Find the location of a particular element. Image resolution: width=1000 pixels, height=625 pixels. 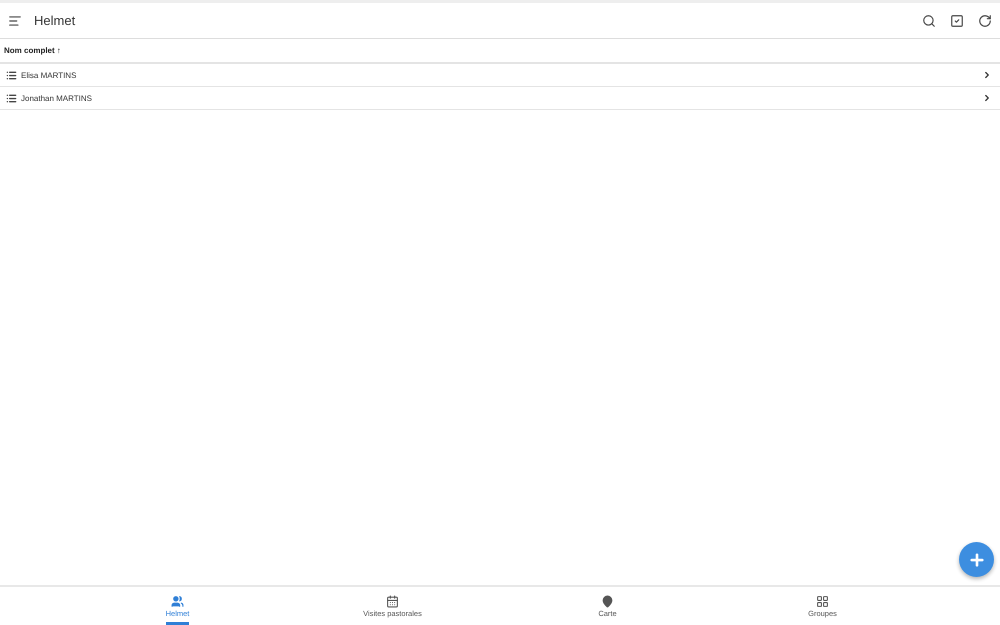

person-name: Jonathan MARTINS is located at coordinates (57, 98).